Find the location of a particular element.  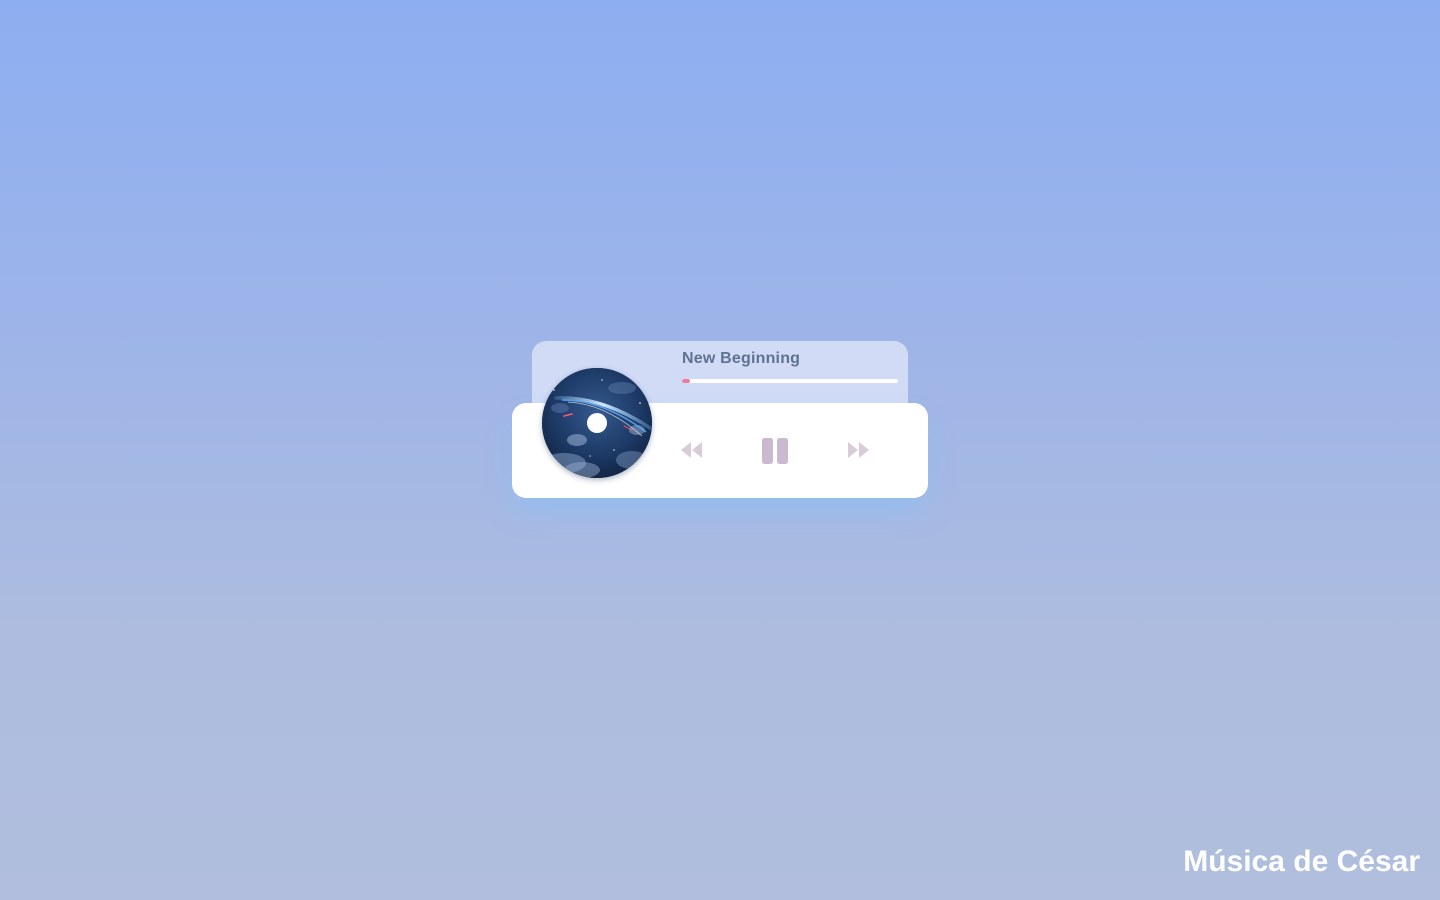

progress-bar-fill is located at coordinates (686, 381).